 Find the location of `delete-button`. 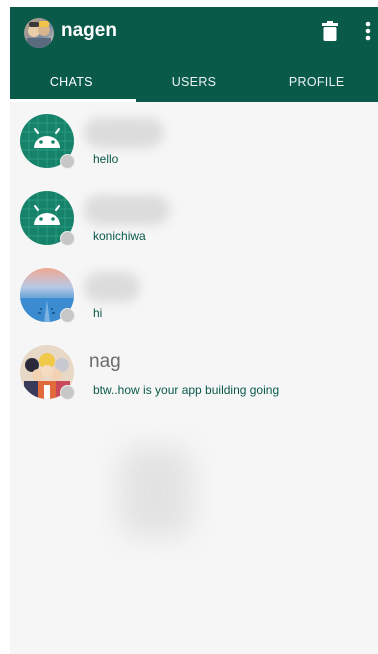

delete-button is located at coordinates (330, 33).